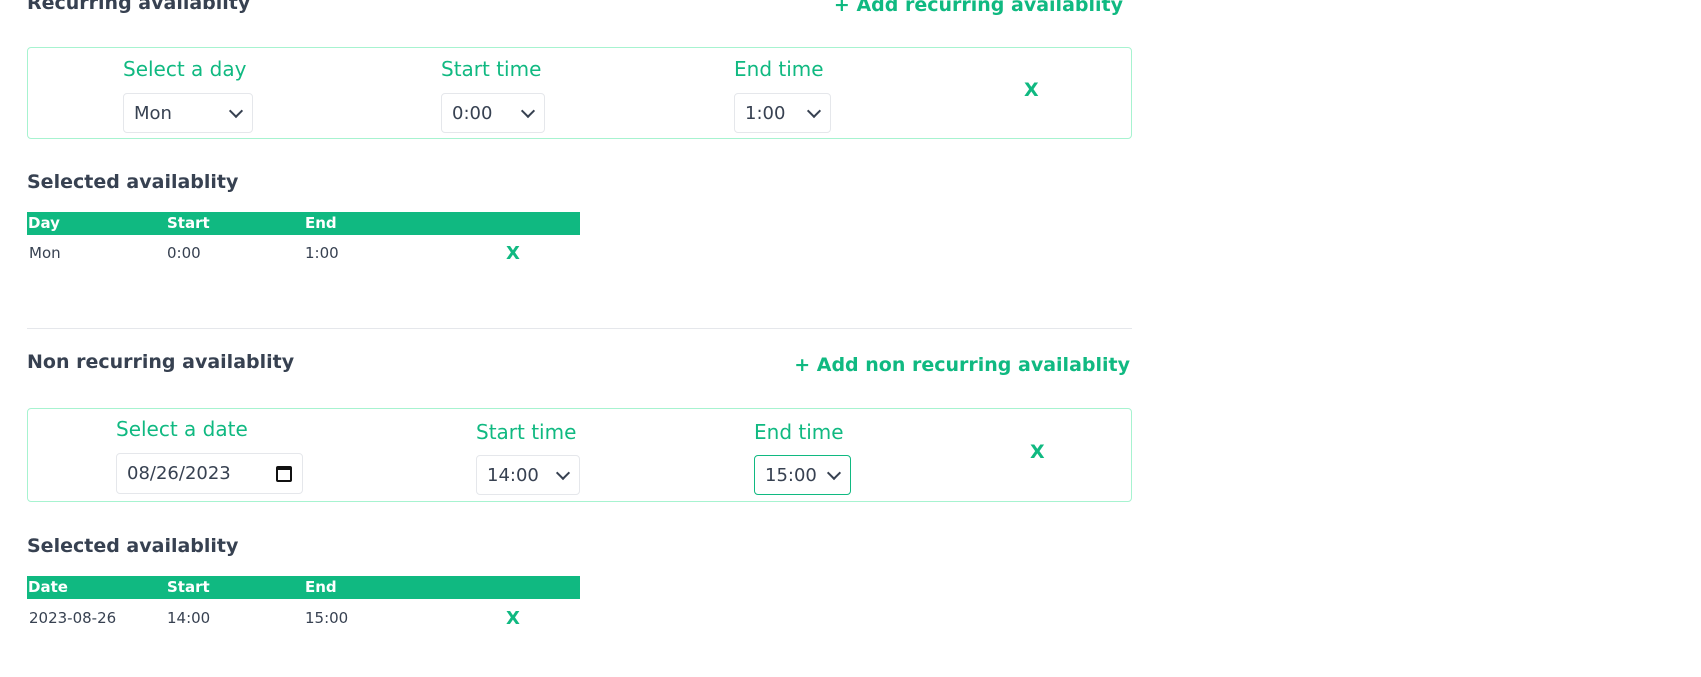 The width and height of the screenshot is (1701, 677). I want to click on table-row: Mon 0:00 1:00 X, so click(303, 255).